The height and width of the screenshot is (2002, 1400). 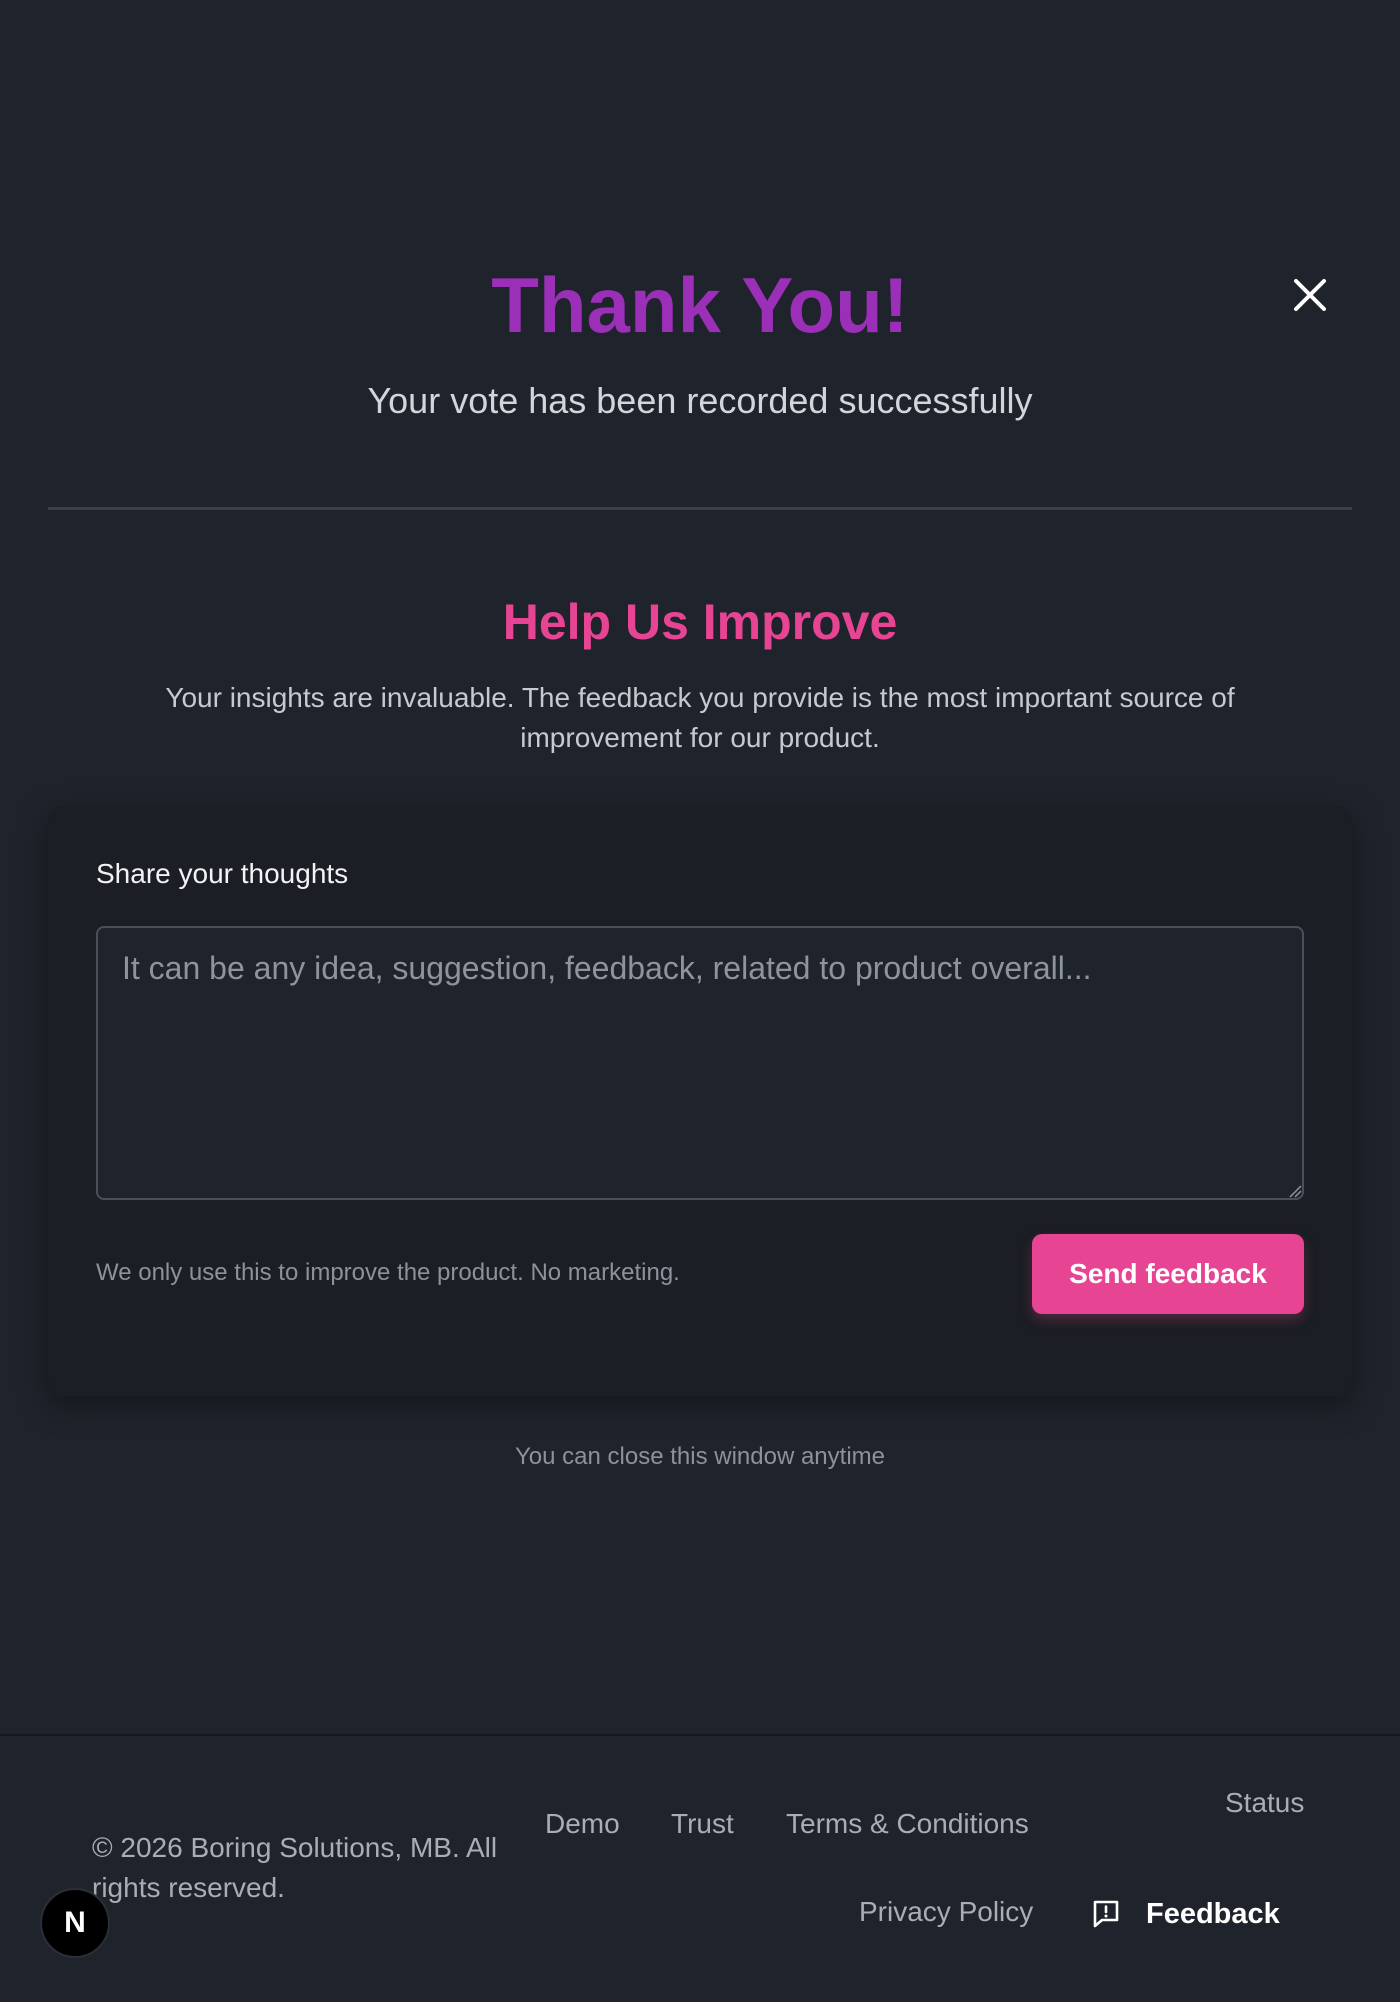 I want to click on footer-feedback-label: Feedback, so click(x=1213, y=1913).